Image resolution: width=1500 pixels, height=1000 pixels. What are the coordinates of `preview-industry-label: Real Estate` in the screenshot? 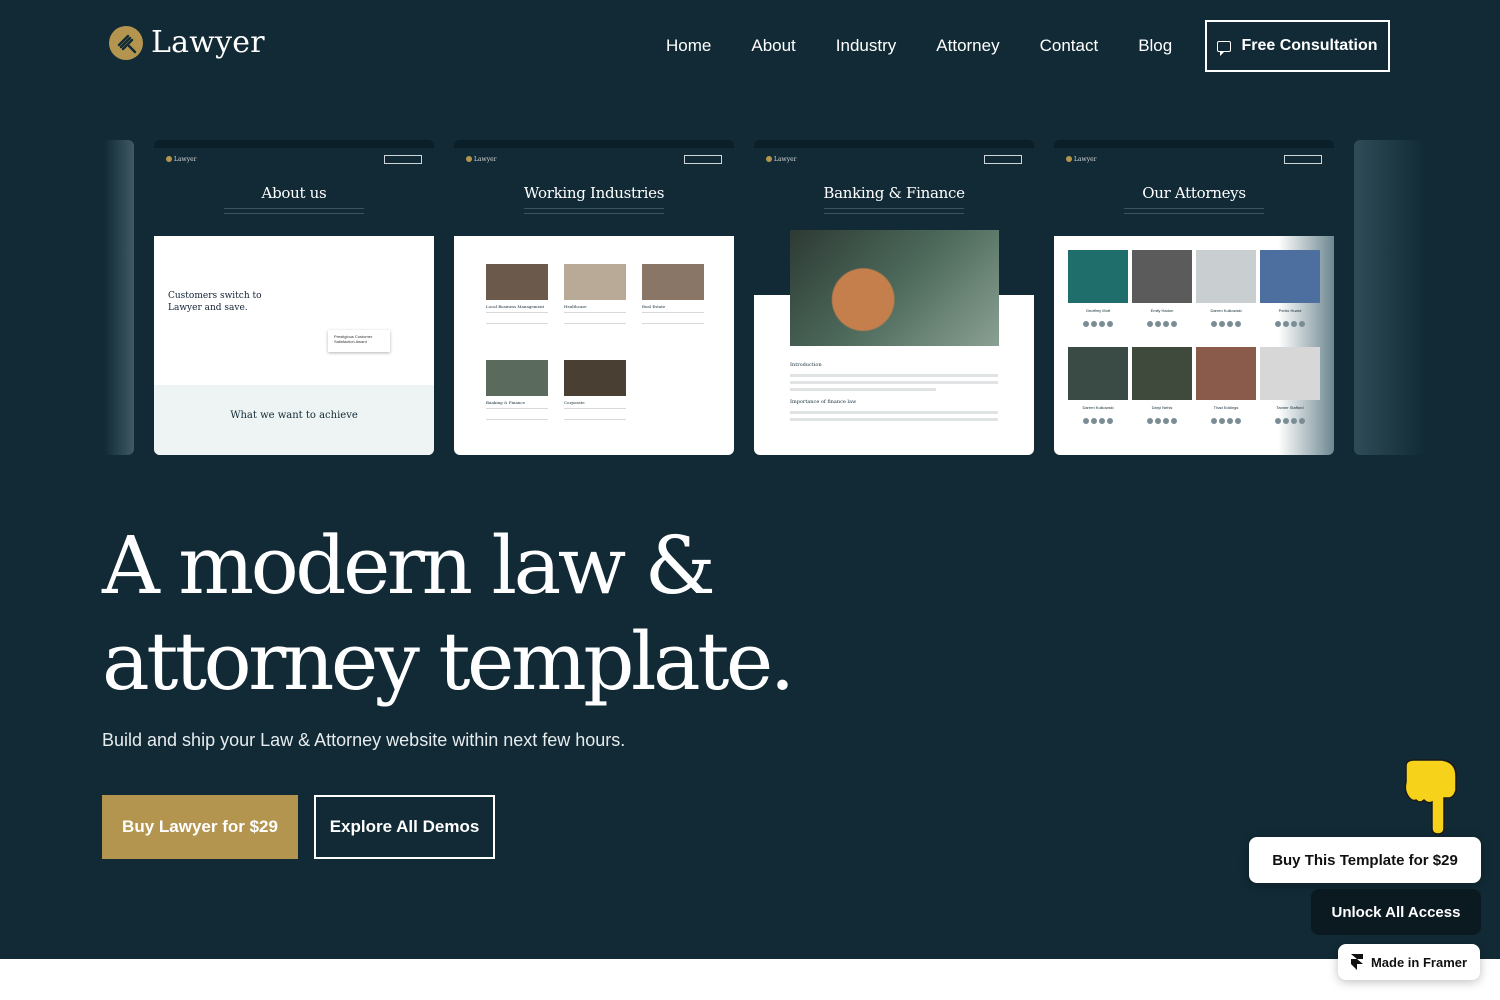 It's located at (654, 306).